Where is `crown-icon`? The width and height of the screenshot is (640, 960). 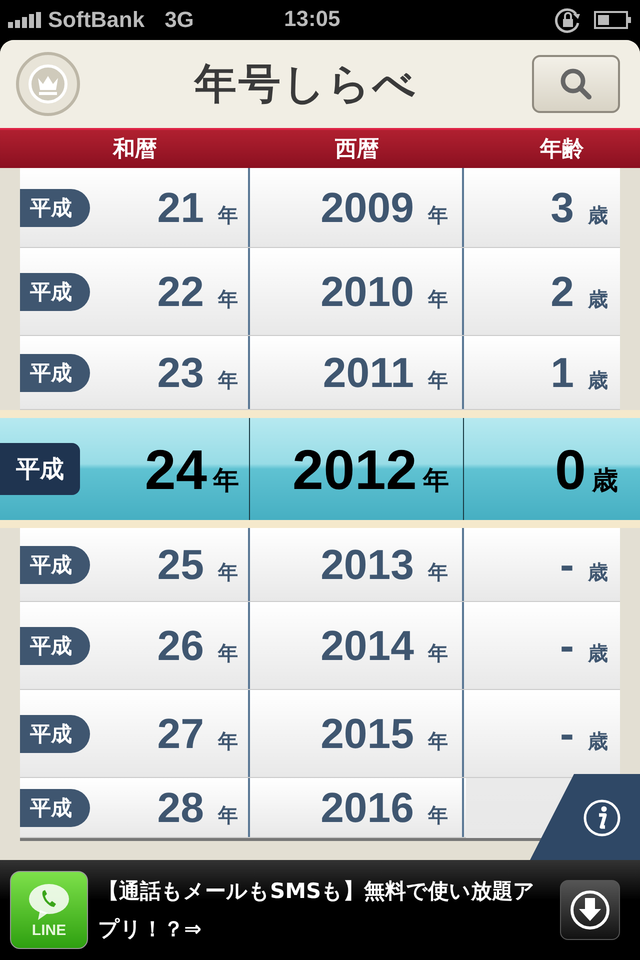
crown-icon is located at coordinates (48, 84).